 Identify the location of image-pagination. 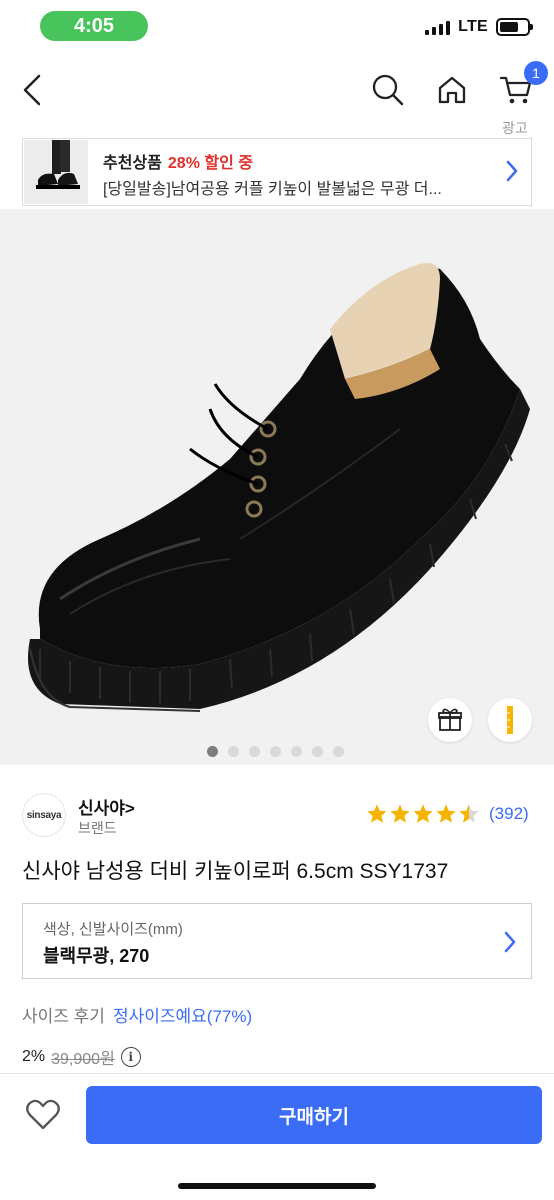
(275, 751).